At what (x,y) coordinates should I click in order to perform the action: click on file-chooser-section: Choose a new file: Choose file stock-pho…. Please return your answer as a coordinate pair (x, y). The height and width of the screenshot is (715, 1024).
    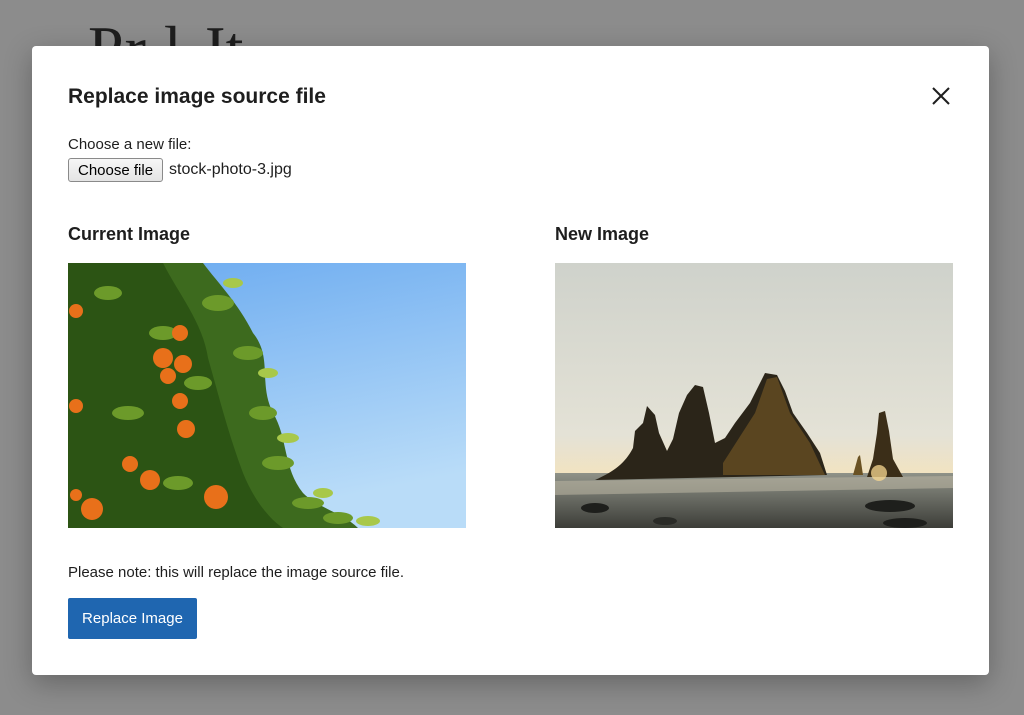
    Looking at the image, I should click on (180, 159).